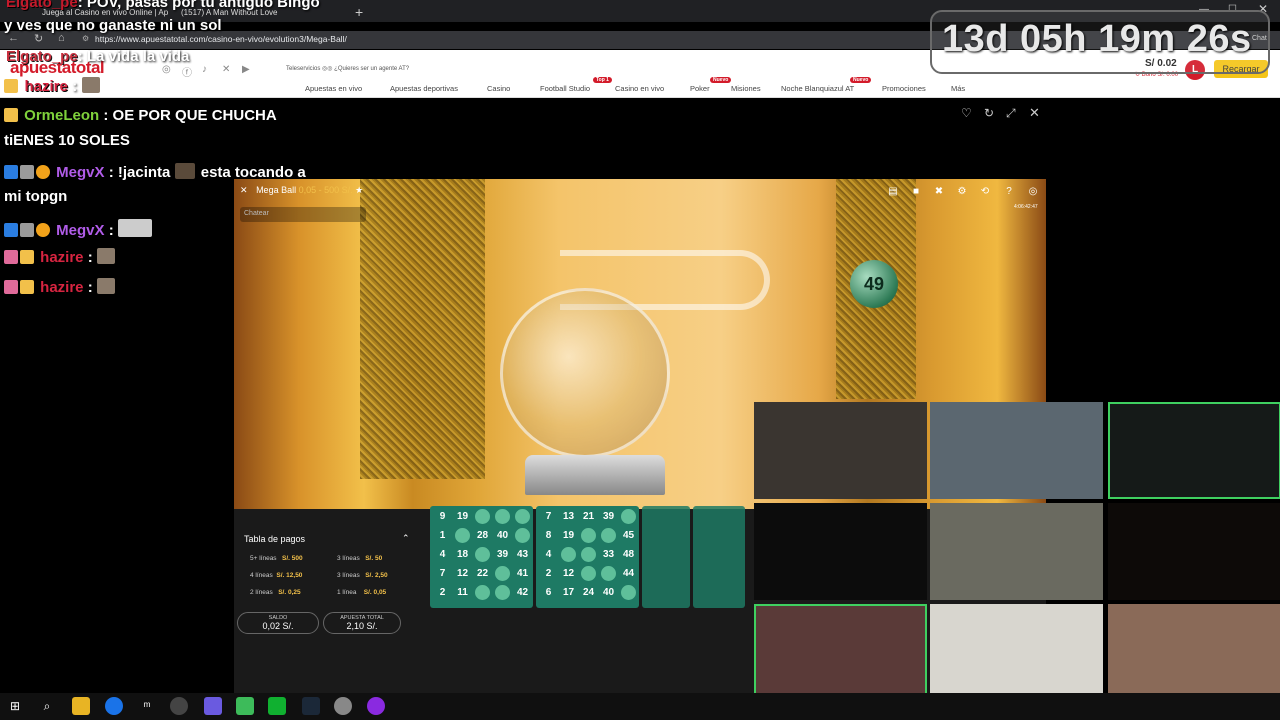 The height and width of the screenshot is (720, 1280). Describe the element at coordinates (246, 69) in the screenshot. I see `youtube-icon: ▶` at that location.